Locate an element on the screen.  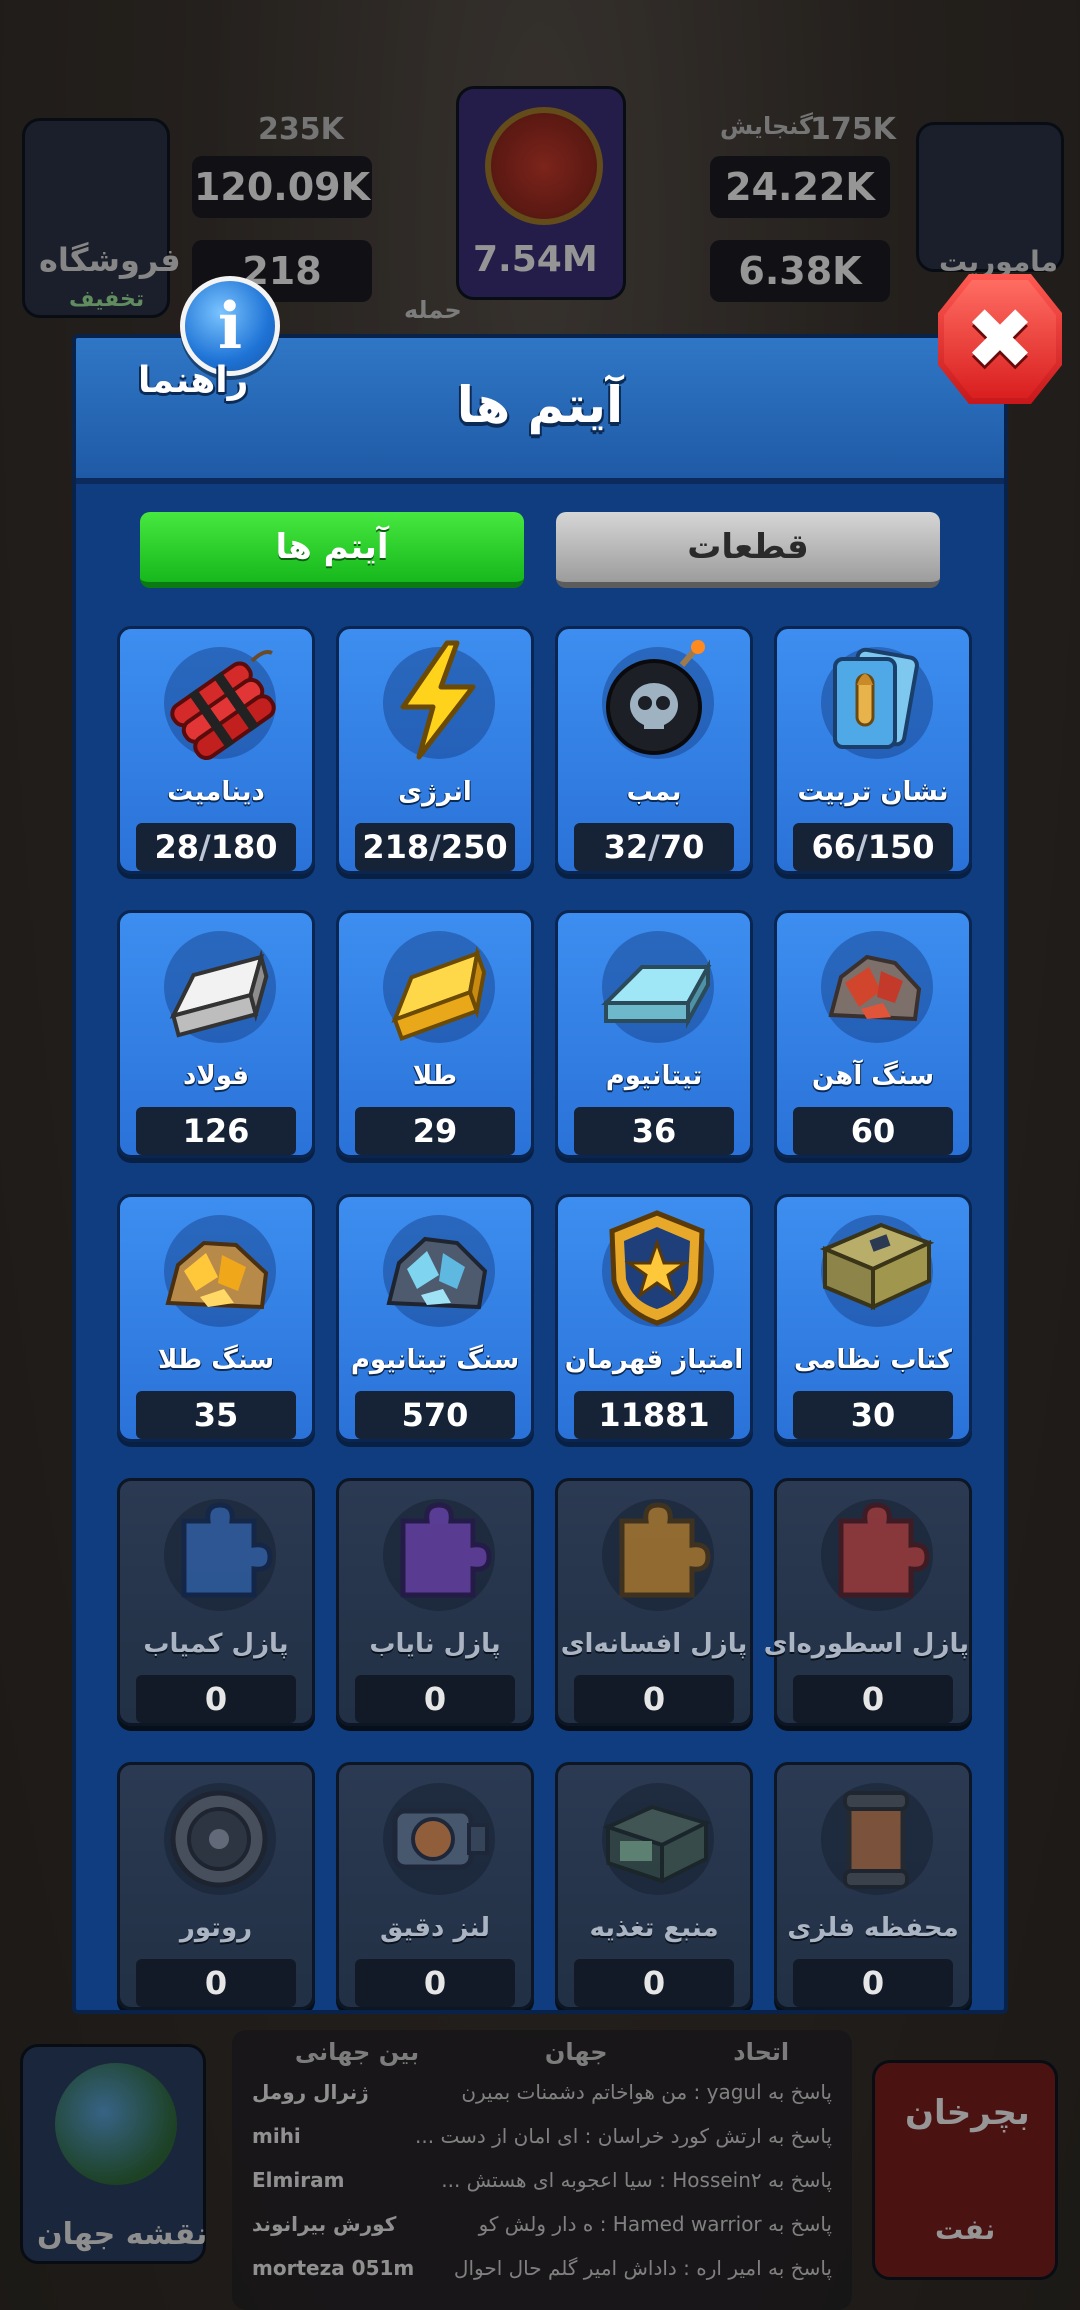
item-count-max: 180 is located at coordinates (244, 847).